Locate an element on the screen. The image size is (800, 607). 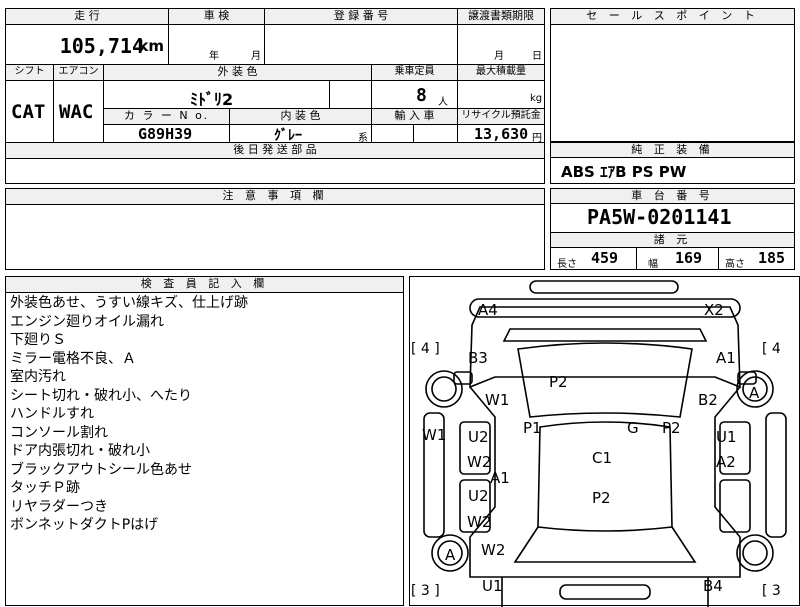
mileage-unit: km is located at coordinates (151, 46).